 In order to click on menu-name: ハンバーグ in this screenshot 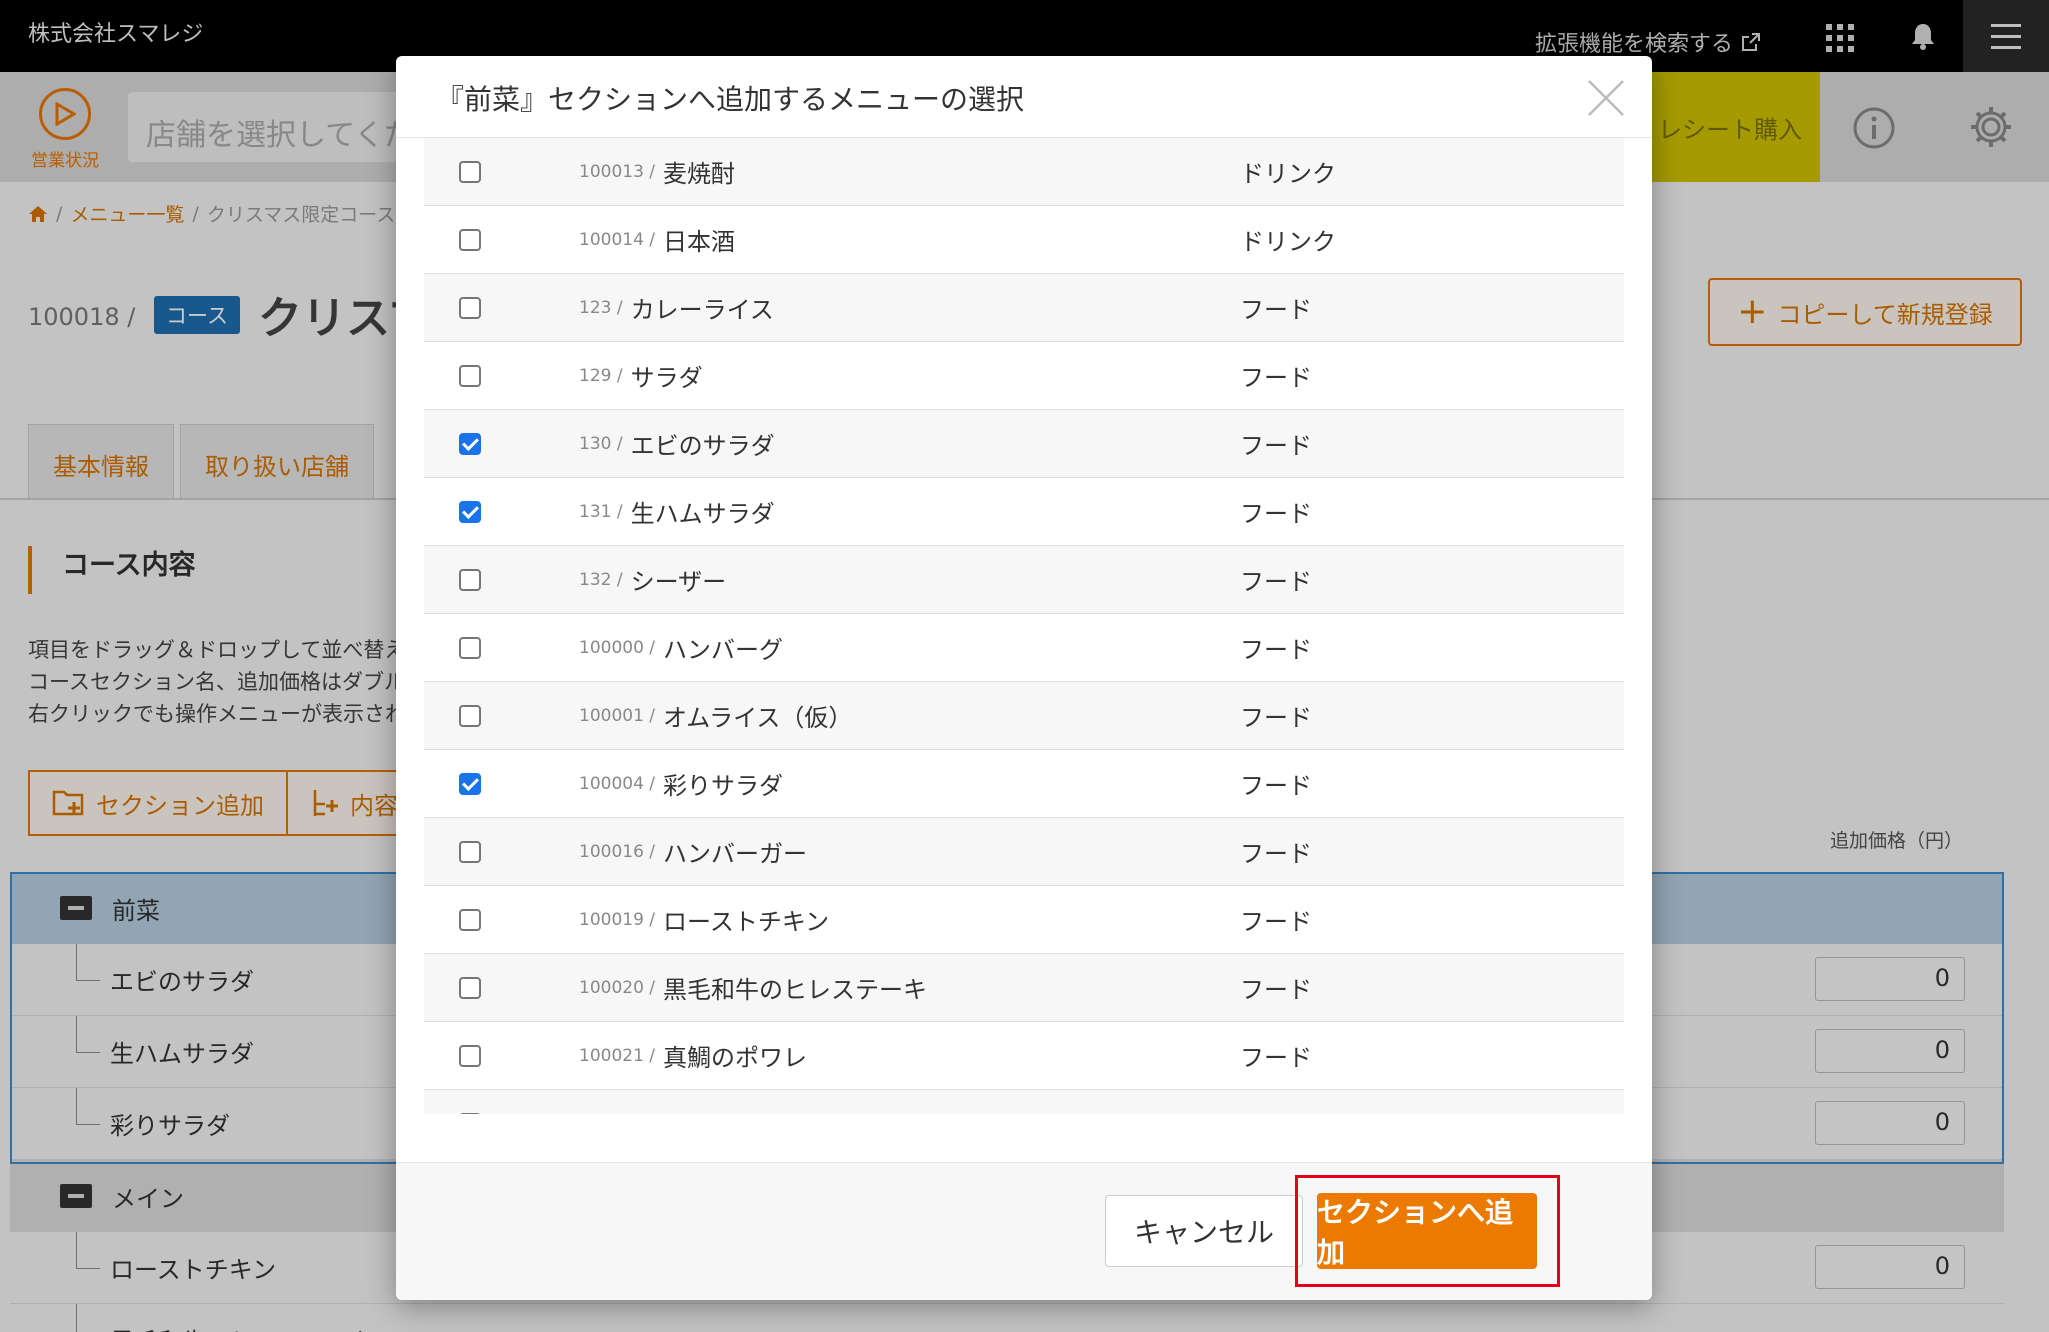, I will do `click(723, 650)`.